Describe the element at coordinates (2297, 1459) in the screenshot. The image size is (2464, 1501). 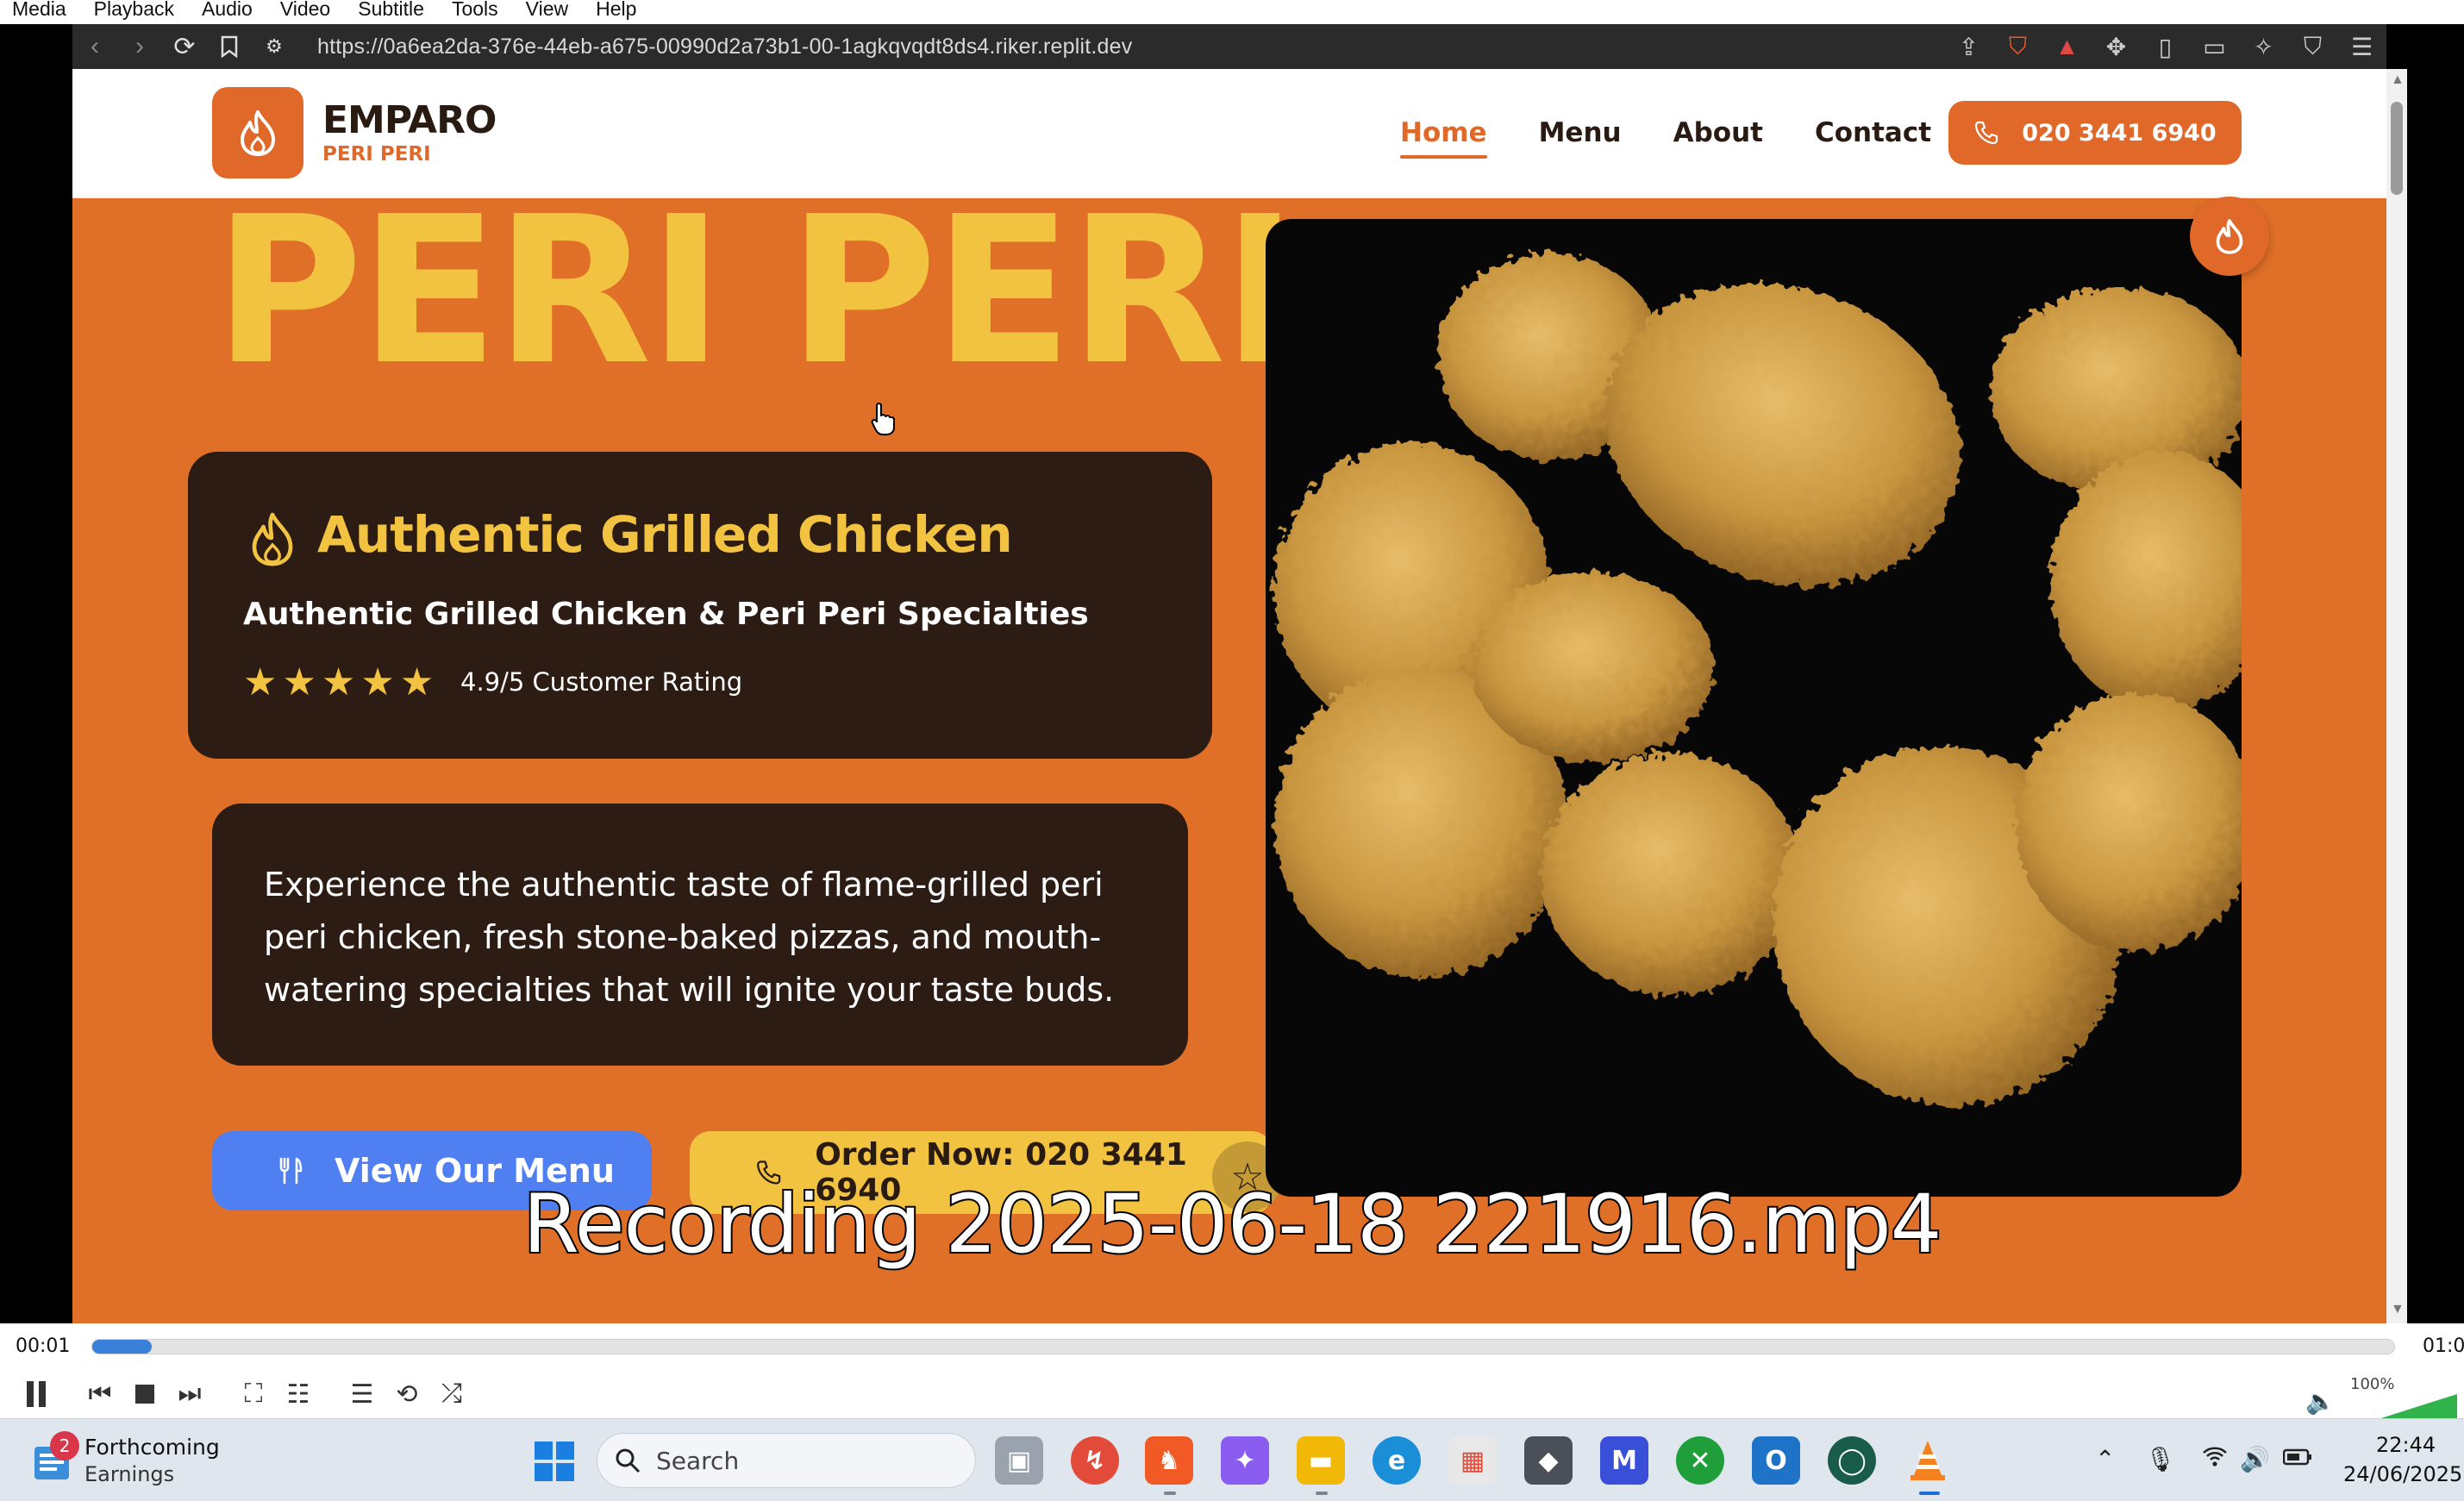
I see `battery-icon` at that location.